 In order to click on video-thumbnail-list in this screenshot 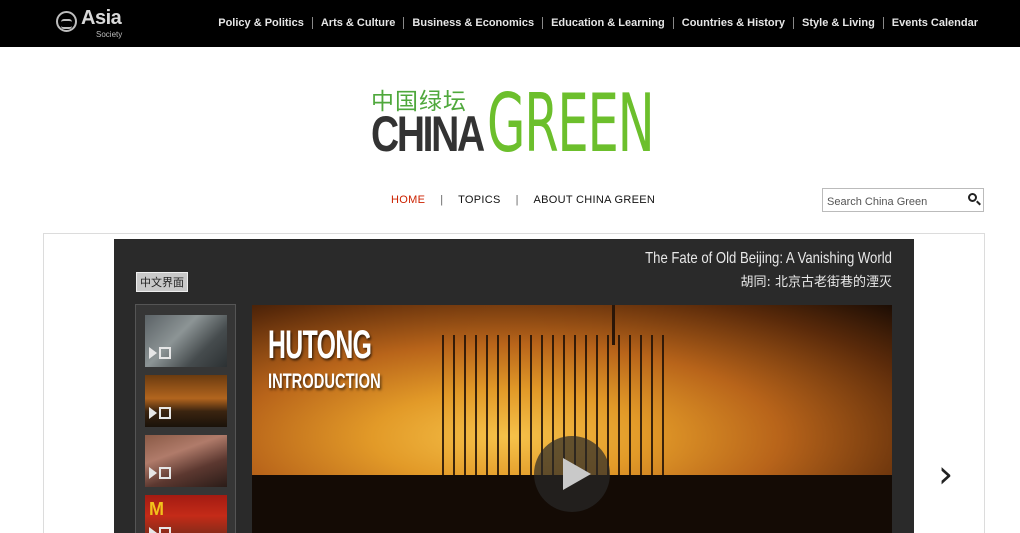, I will do `click(185, 418)`.